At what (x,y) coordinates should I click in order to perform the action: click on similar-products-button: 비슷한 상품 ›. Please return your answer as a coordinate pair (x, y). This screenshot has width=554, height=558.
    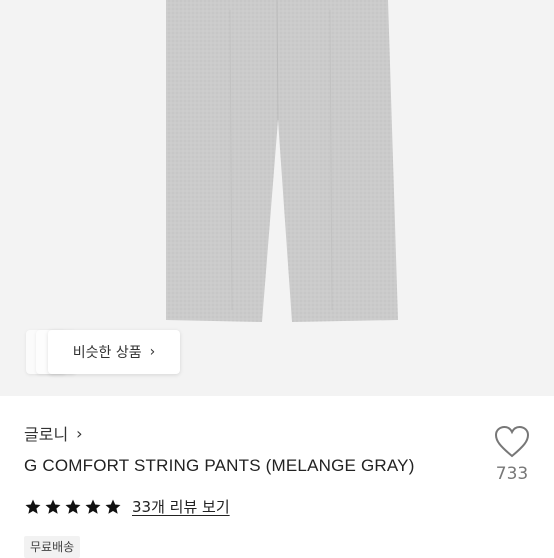
    Looking at the image, I should click on (114, 352).